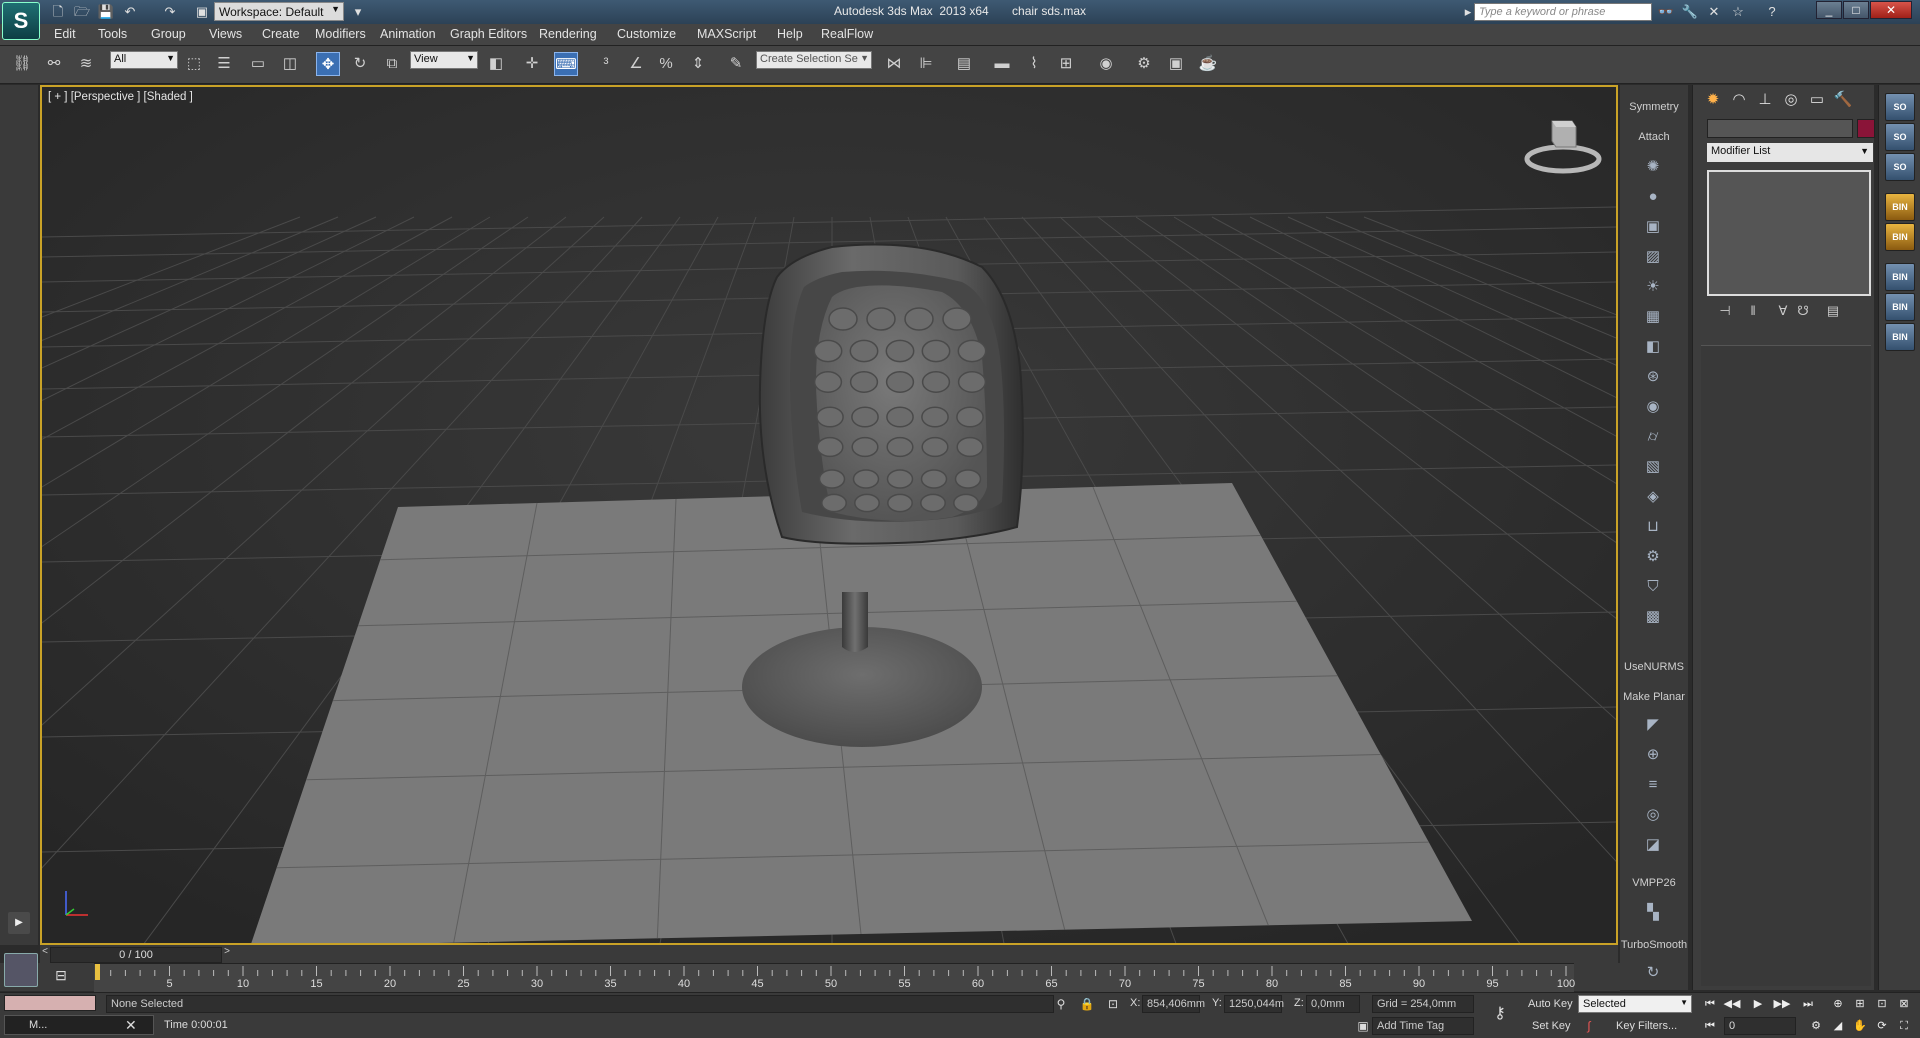 This screenshot has width=1920, height=1038. What do you see at coordinates (814, 60) in the screenshot?
I see `named-selection-dropdown: Create Selection Se ▼` at bounding box center [814, 60].